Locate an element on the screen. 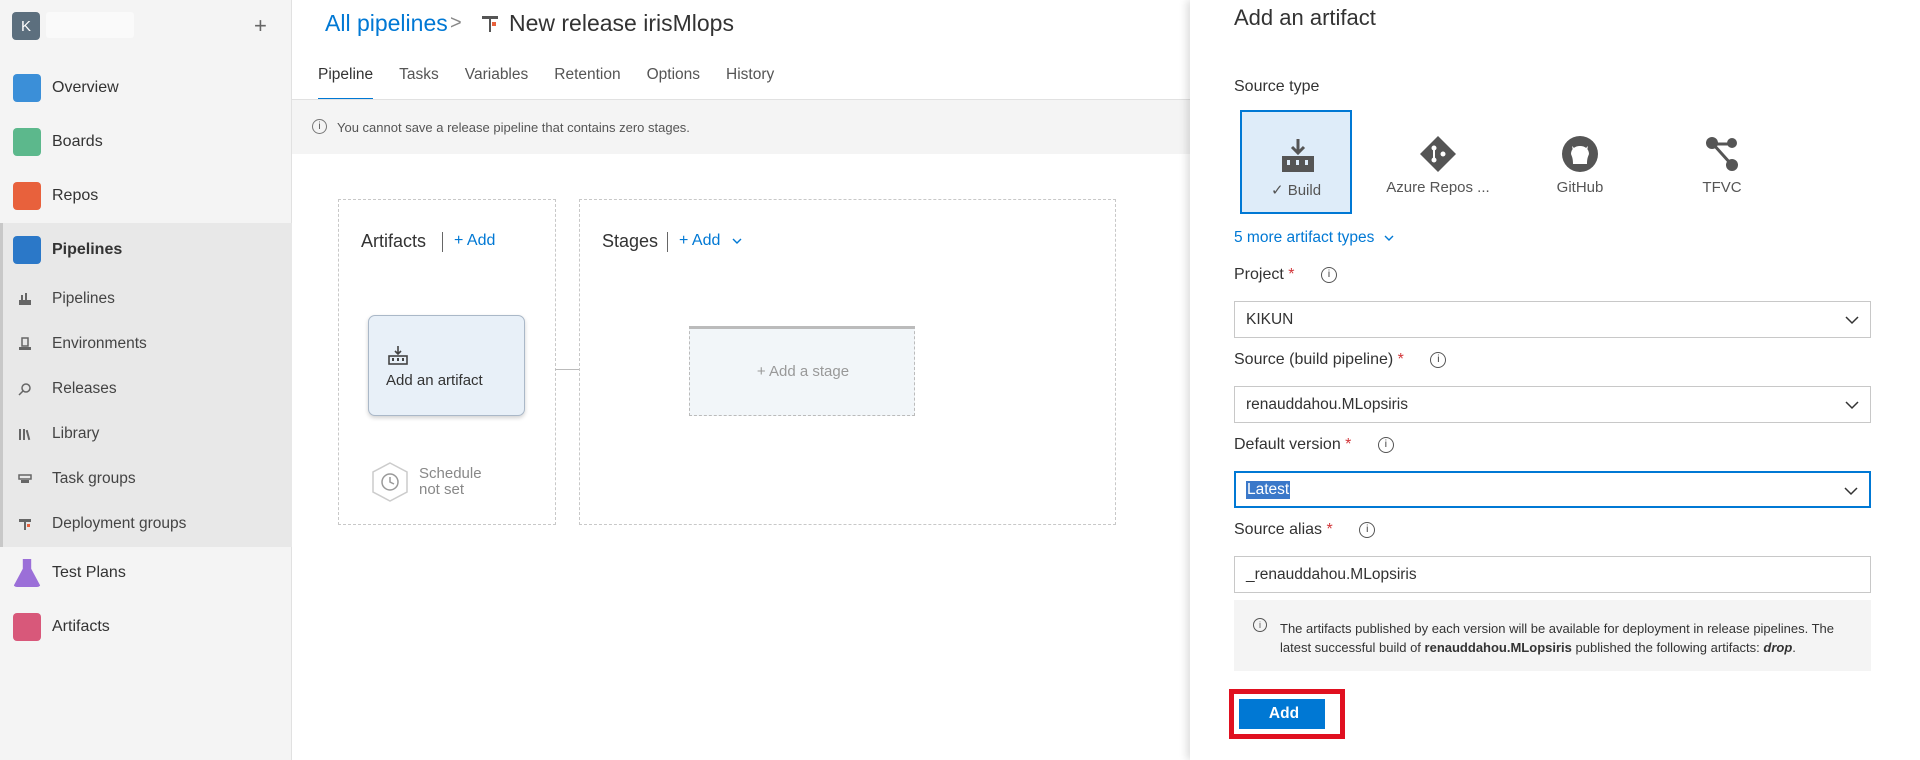 This screenshot has width=1920, height=760. release-pipeline-icon is located at coordinates (490, 24).